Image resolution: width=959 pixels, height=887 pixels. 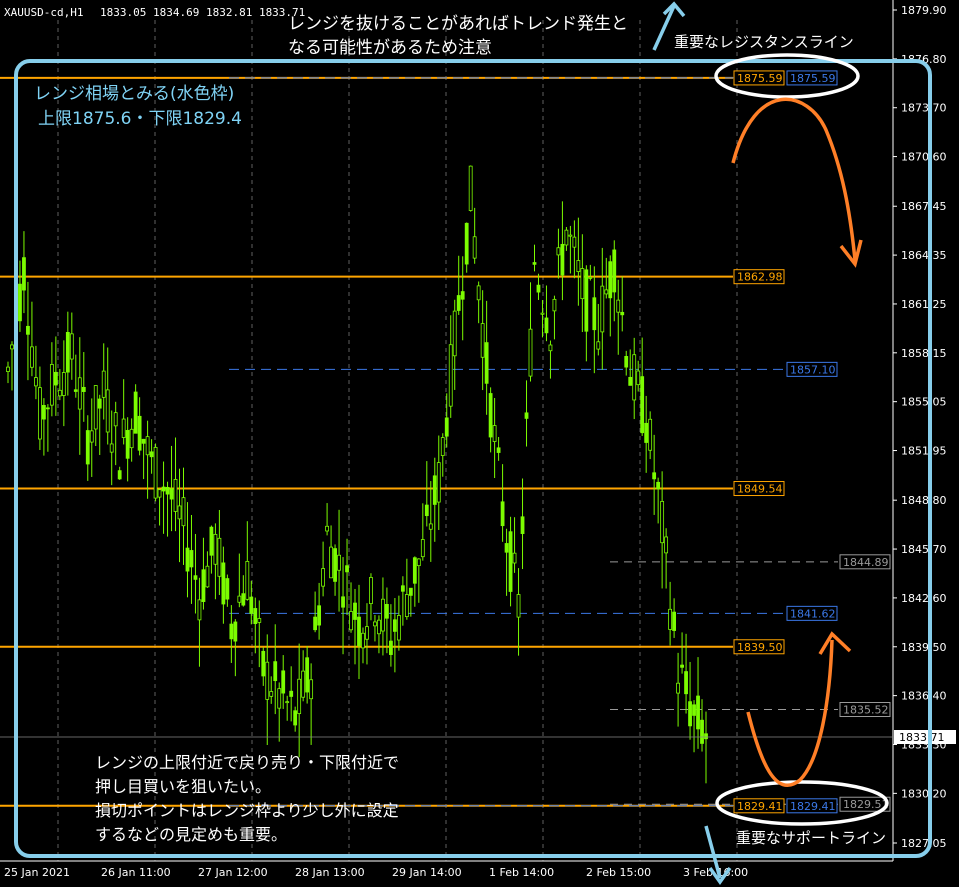 What do you see at coordinates (924, 157) in the screenshot?
I see `price-tick-label: 1870.60` at bounding box center [924, 157].